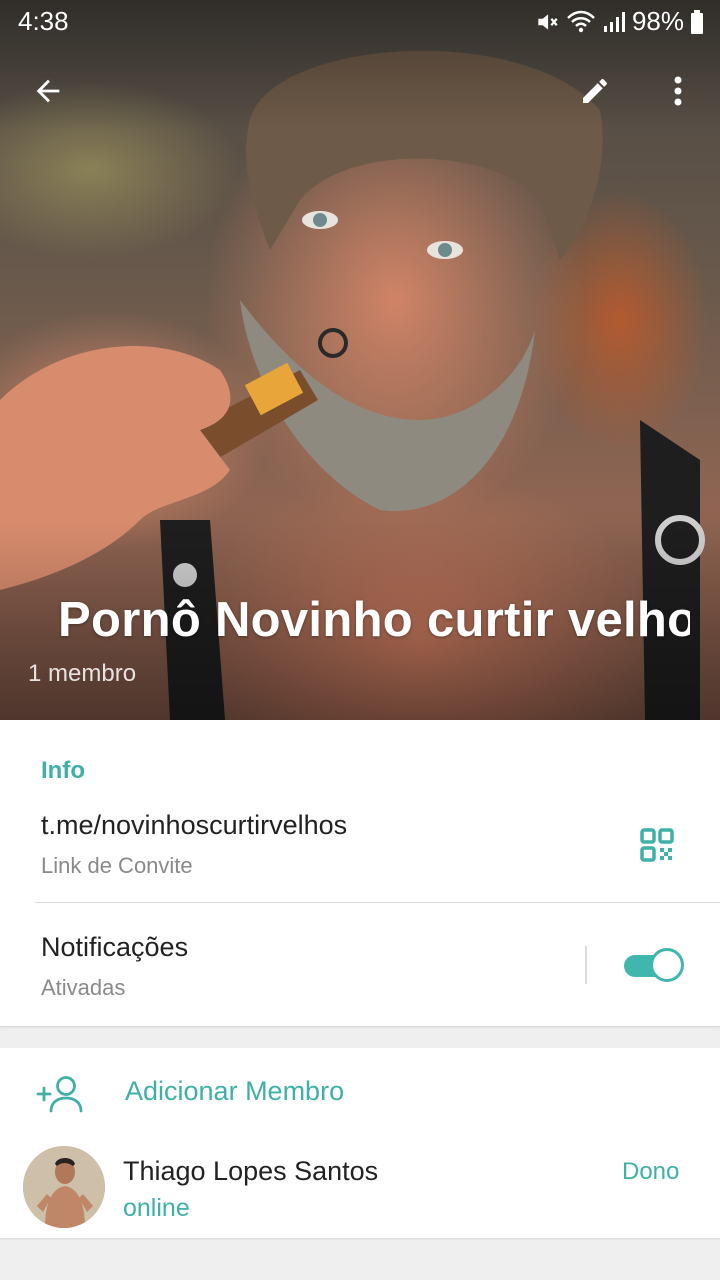  I want to click on member-count: 1 membro, so click(82, 673).